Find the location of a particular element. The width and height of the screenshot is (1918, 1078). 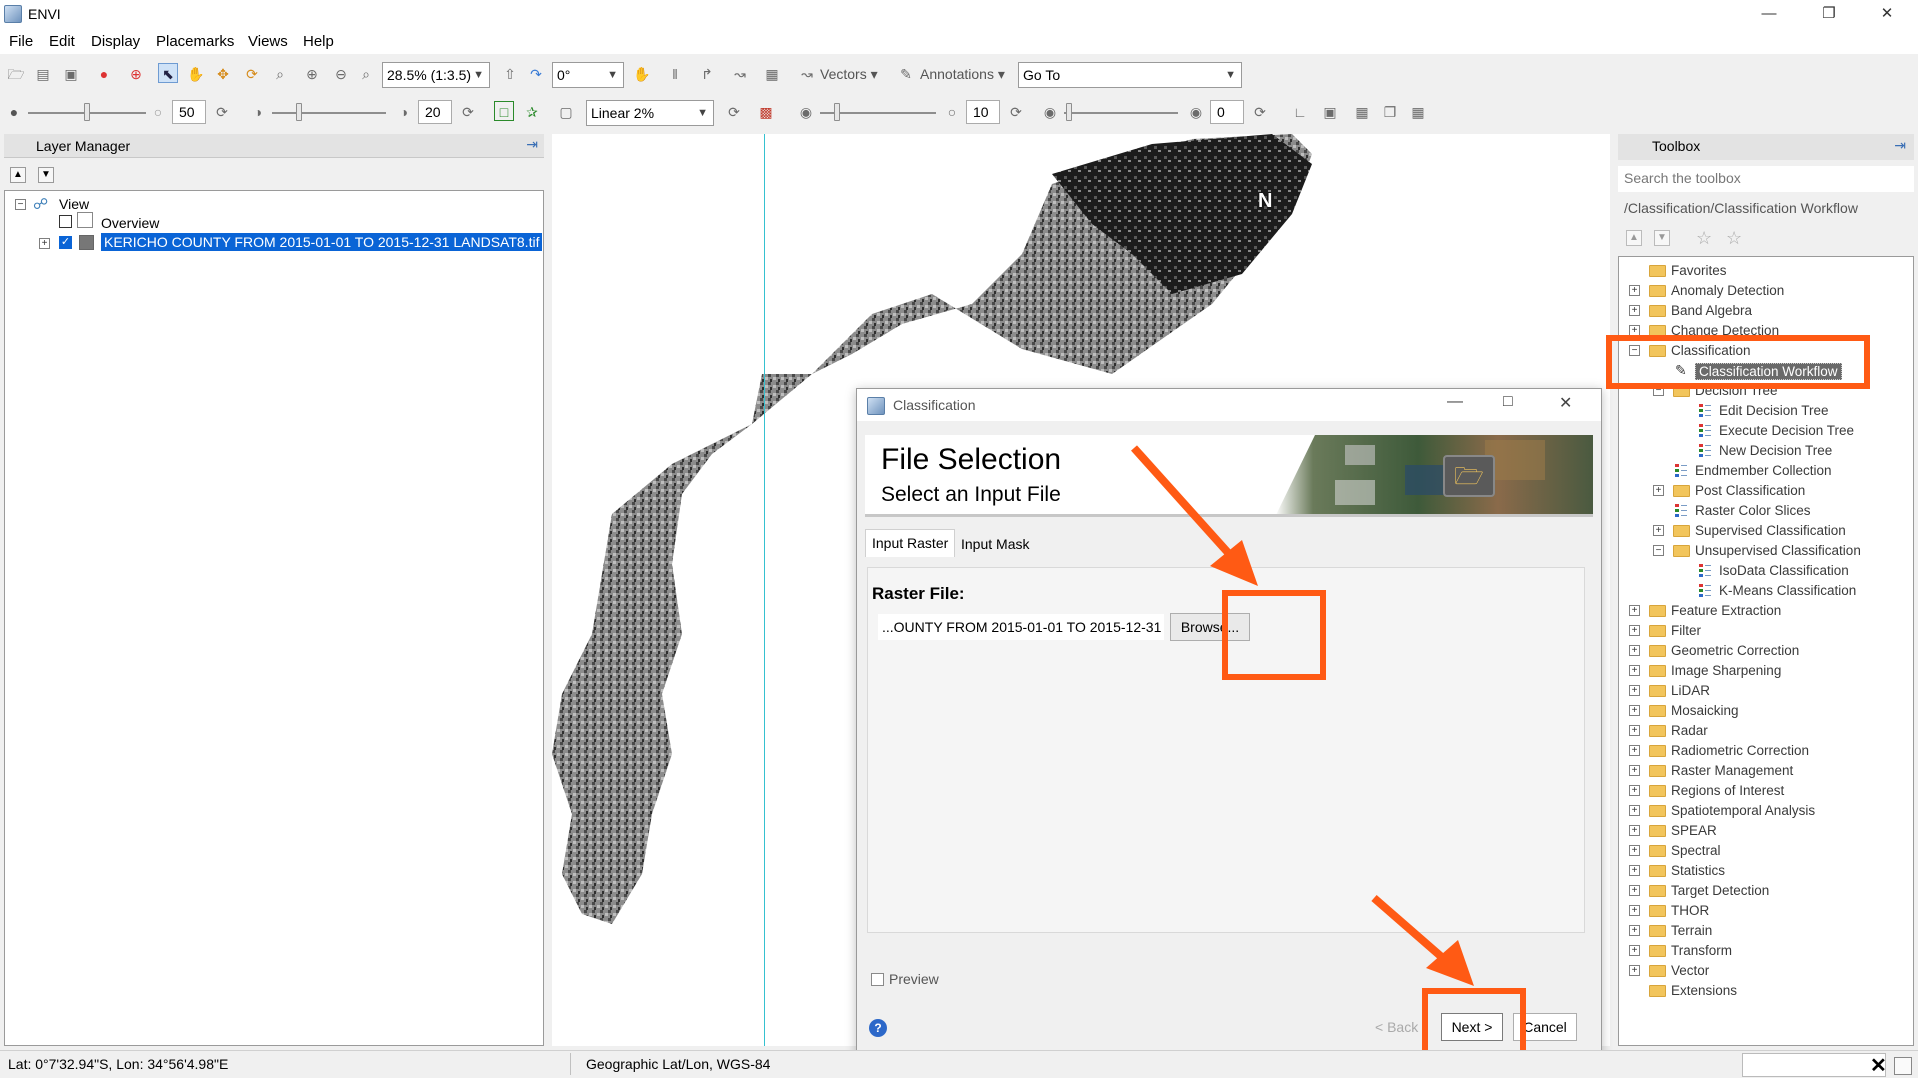

zoom-in-icon: ⊕ is located at coordinates (312, 74).